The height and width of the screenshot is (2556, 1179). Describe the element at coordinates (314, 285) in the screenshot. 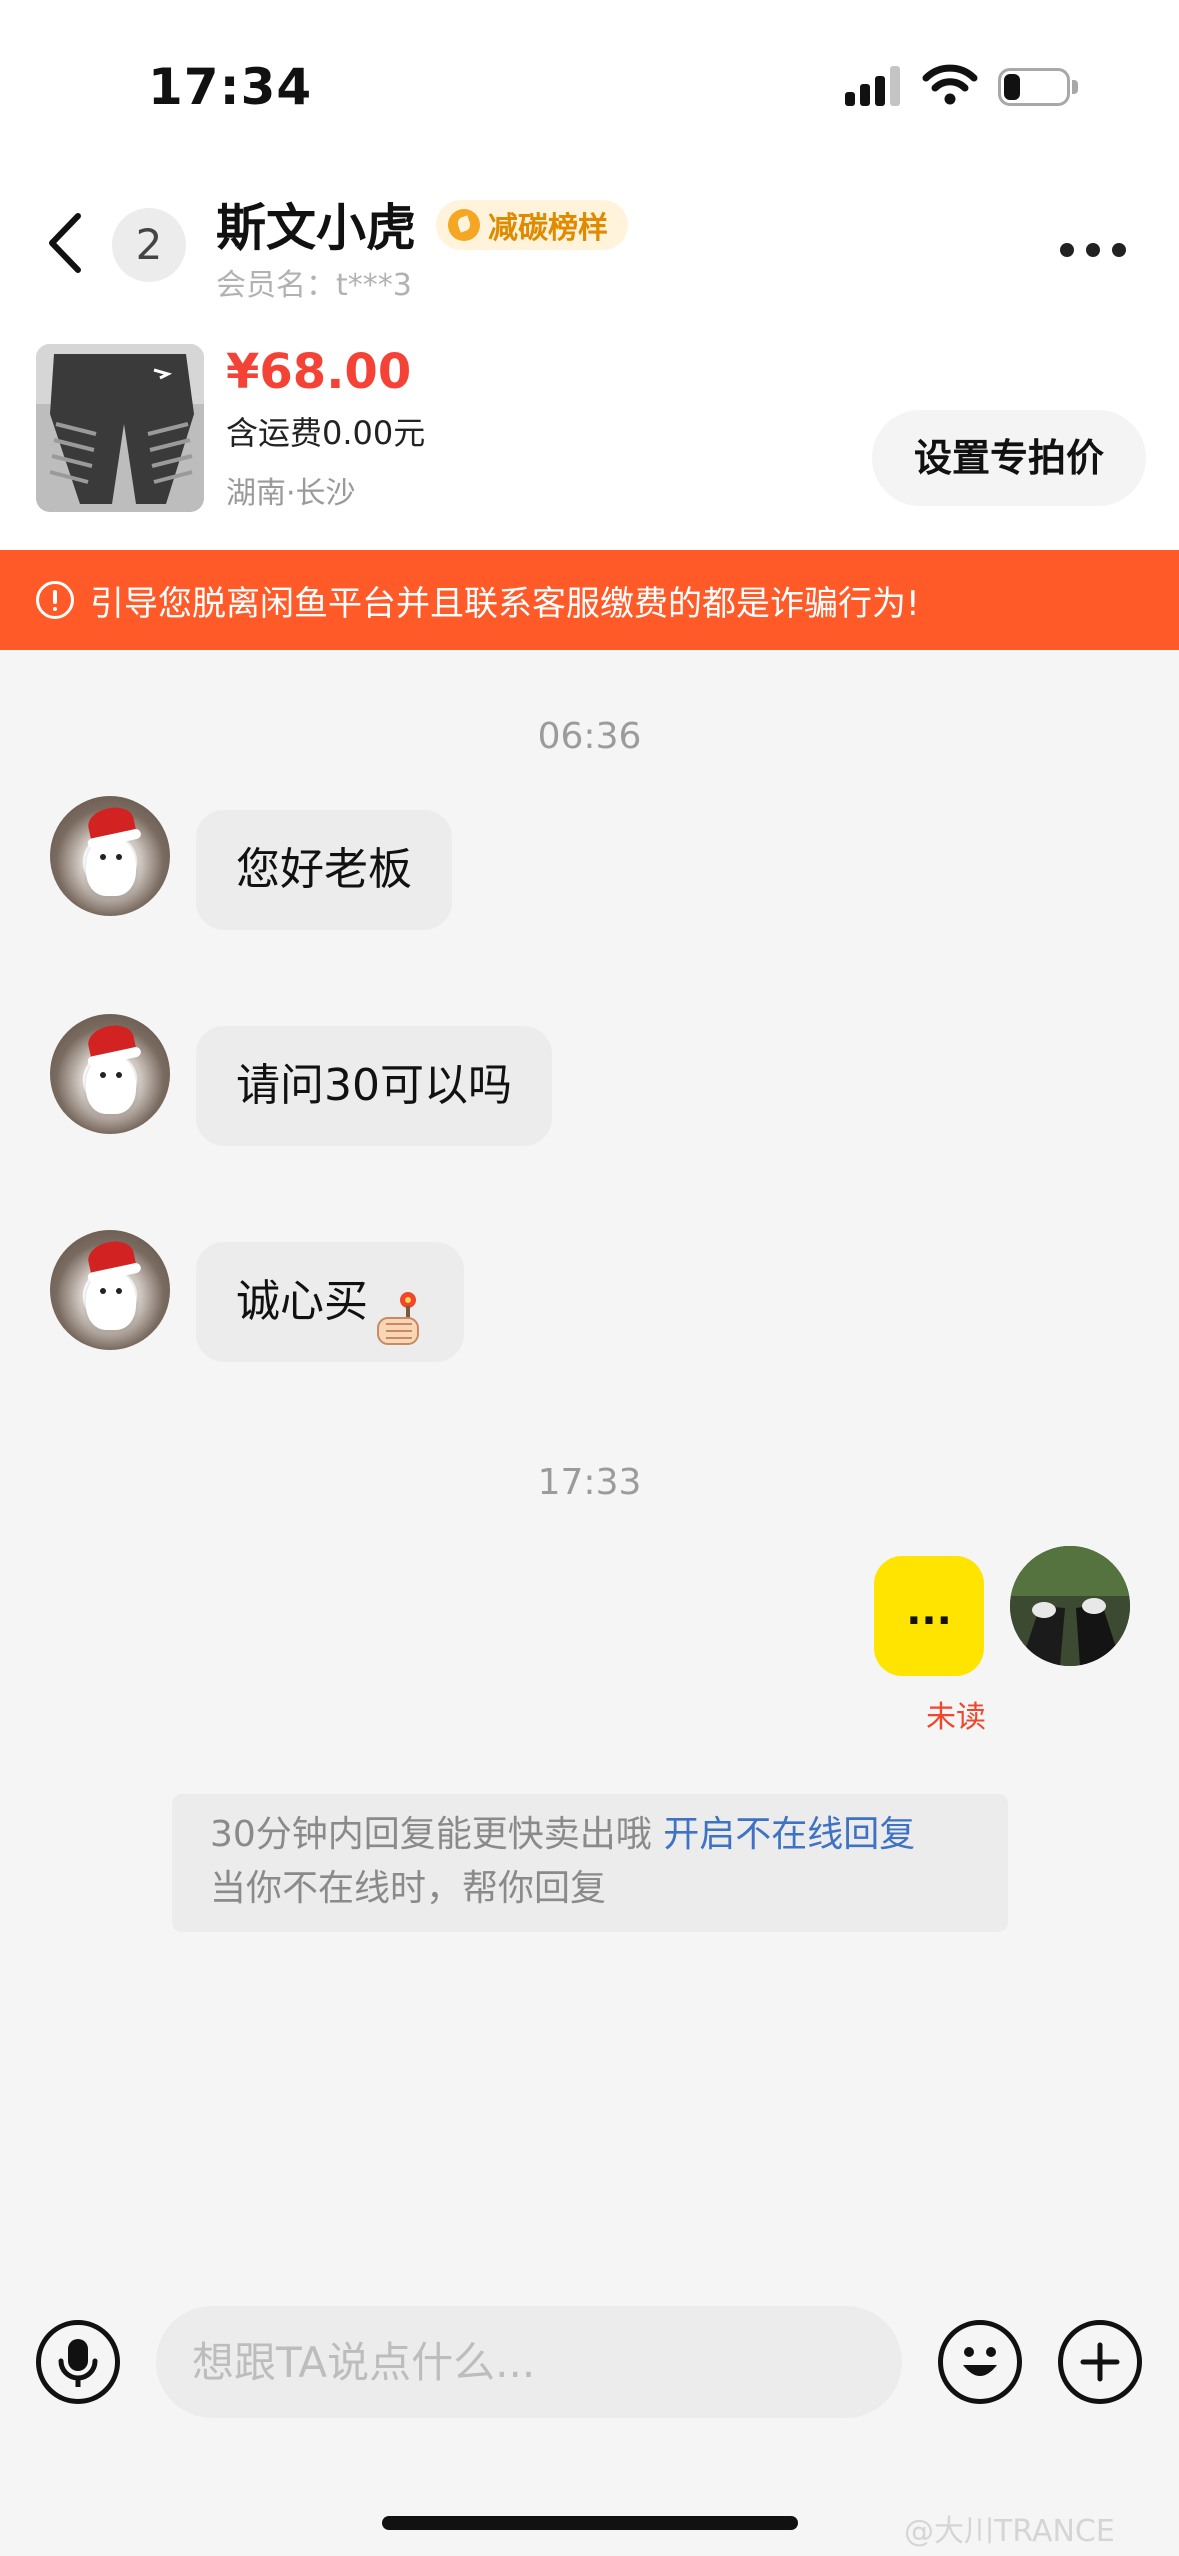

I see `member-name: 会员名：t***3` at that location.